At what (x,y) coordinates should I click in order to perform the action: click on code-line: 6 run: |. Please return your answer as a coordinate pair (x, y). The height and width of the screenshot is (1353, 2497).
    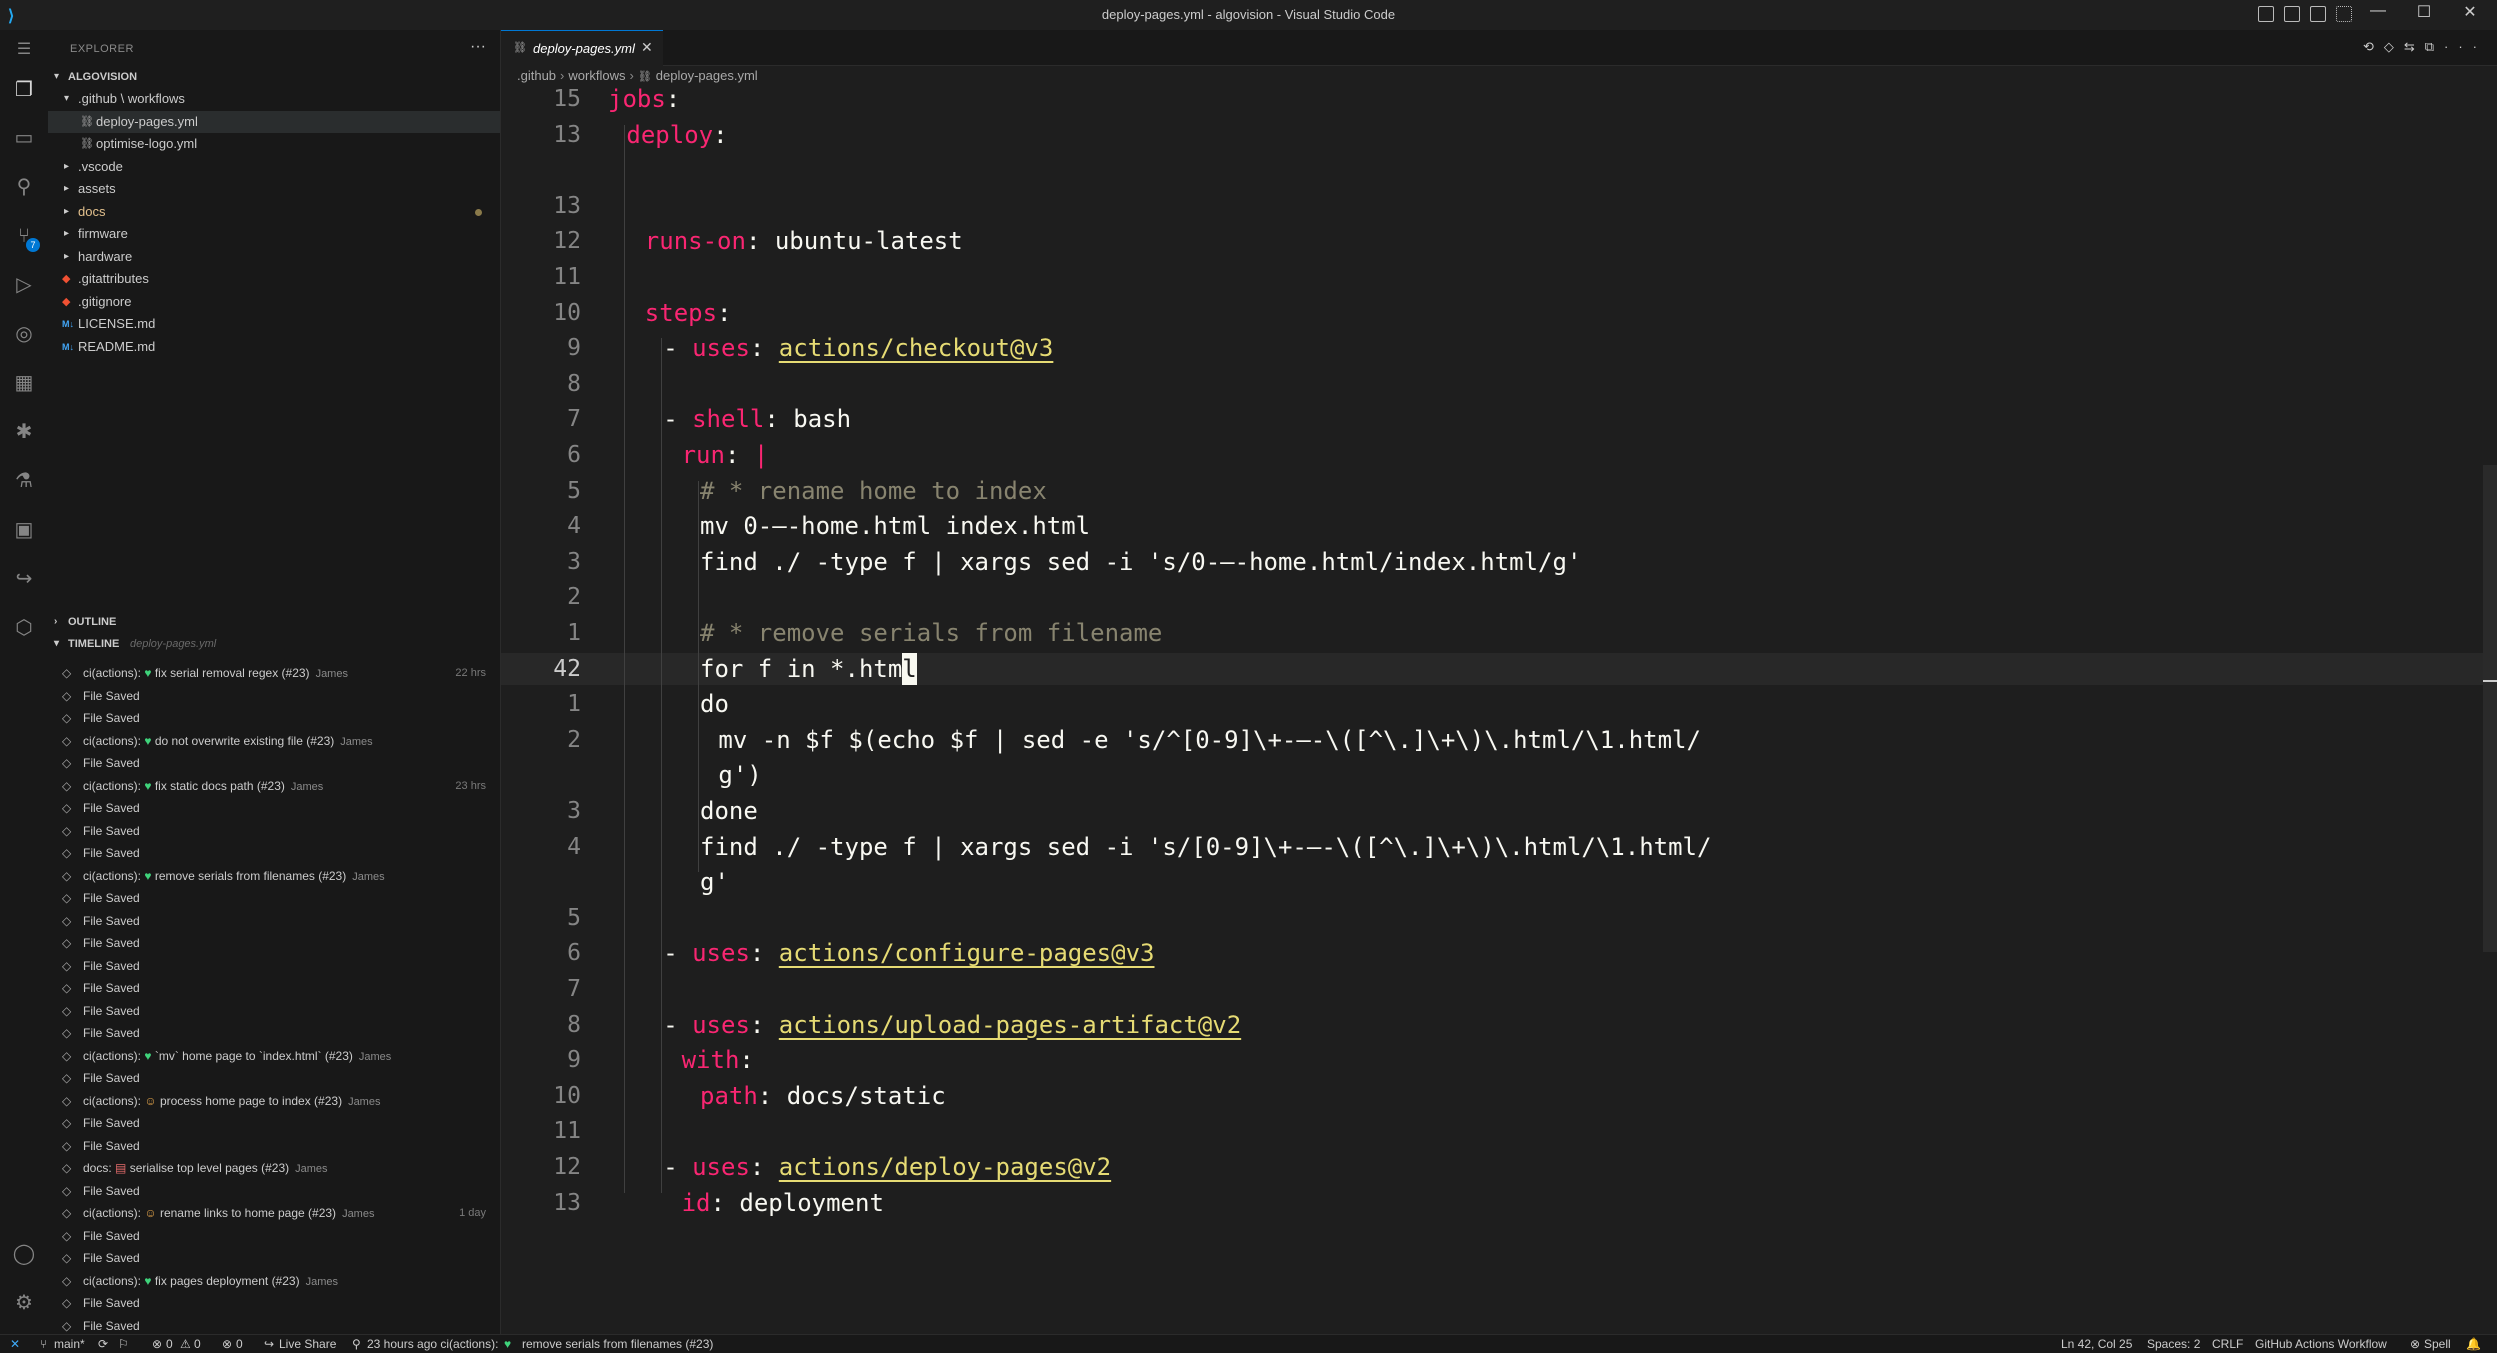
    Looking at the image, I should click on (1499, 455).